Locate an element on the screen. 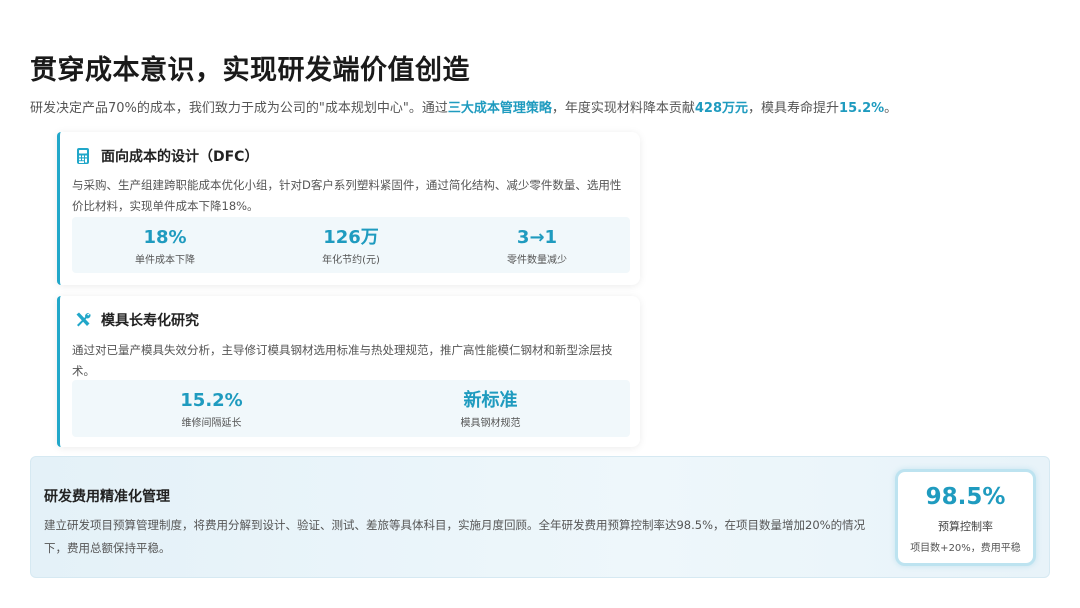 Image resolution: width=1080 pixels, height=608 pixels. stat-maintenance-interval: 15.2% 维修间隔延长 is located at coordinates (211, 408).